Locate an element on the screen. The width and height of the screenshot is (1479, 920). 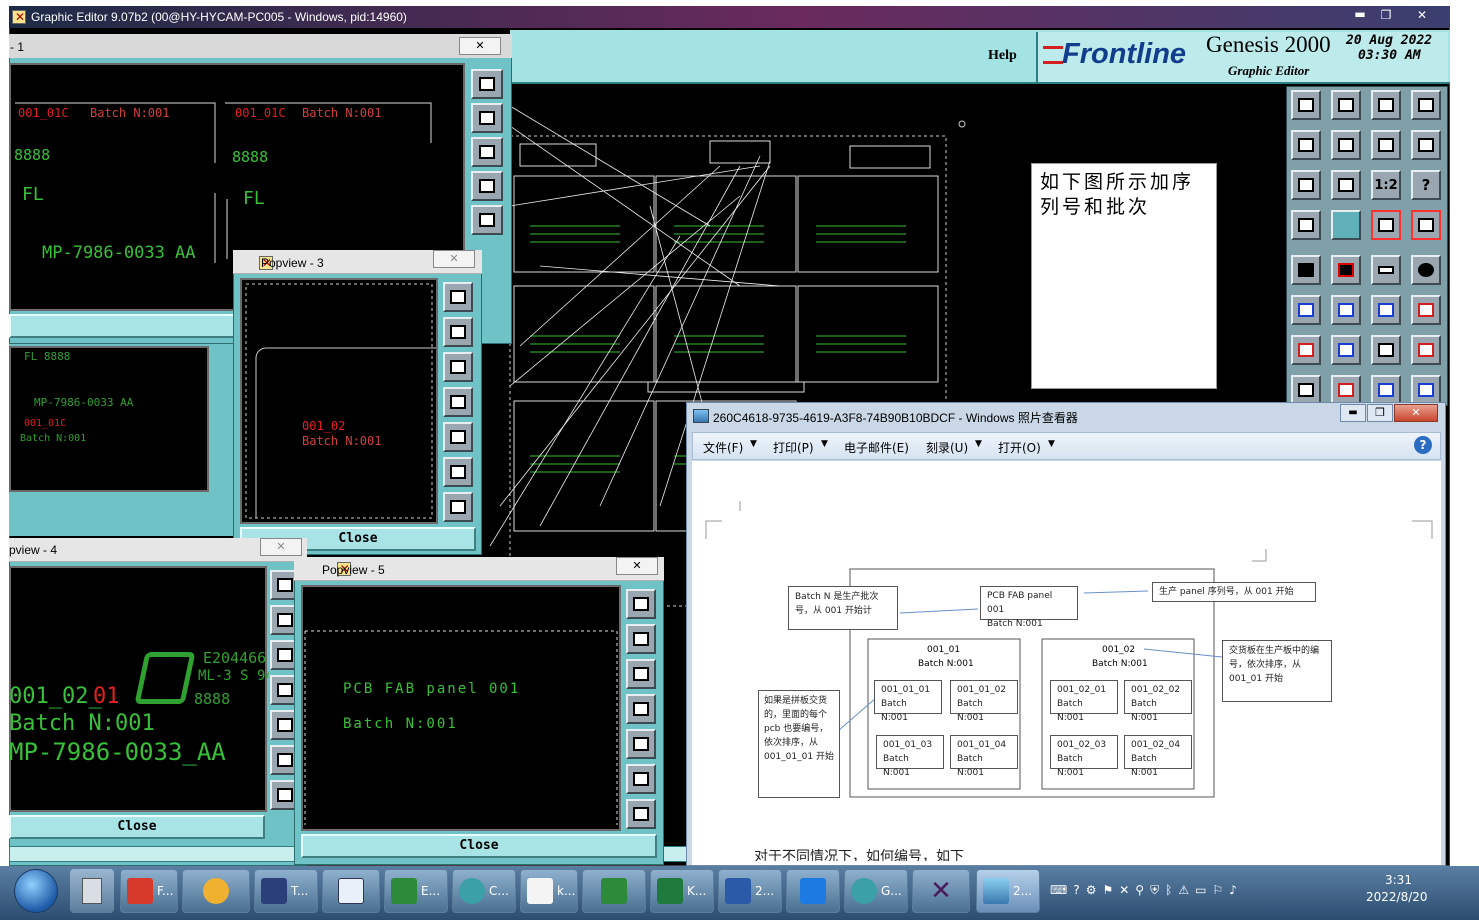
popview-1-close-x: ✕ is located at coordinates (480, 46).